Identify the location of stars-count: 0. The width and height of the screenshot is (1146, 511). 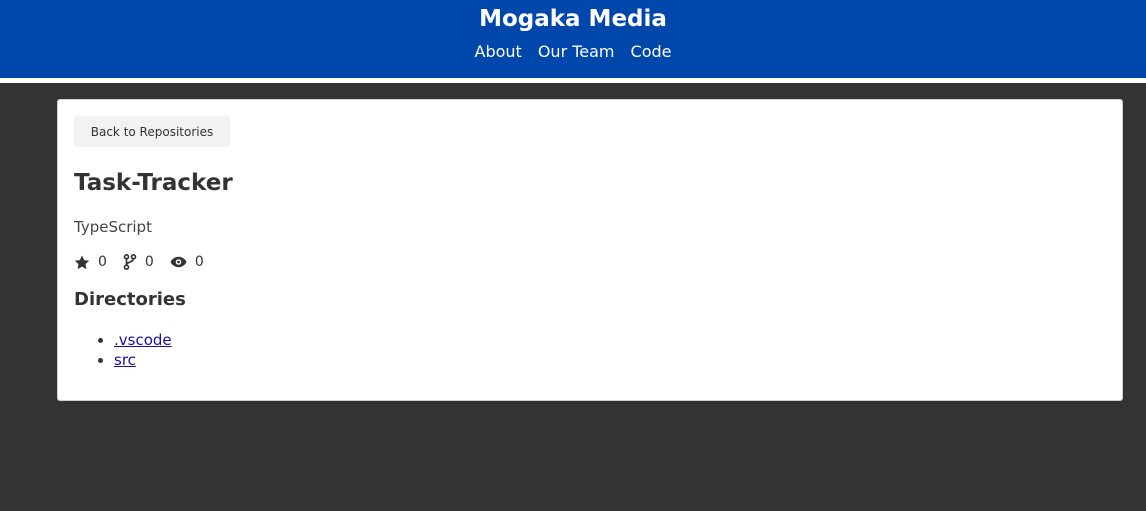
(102, 262).